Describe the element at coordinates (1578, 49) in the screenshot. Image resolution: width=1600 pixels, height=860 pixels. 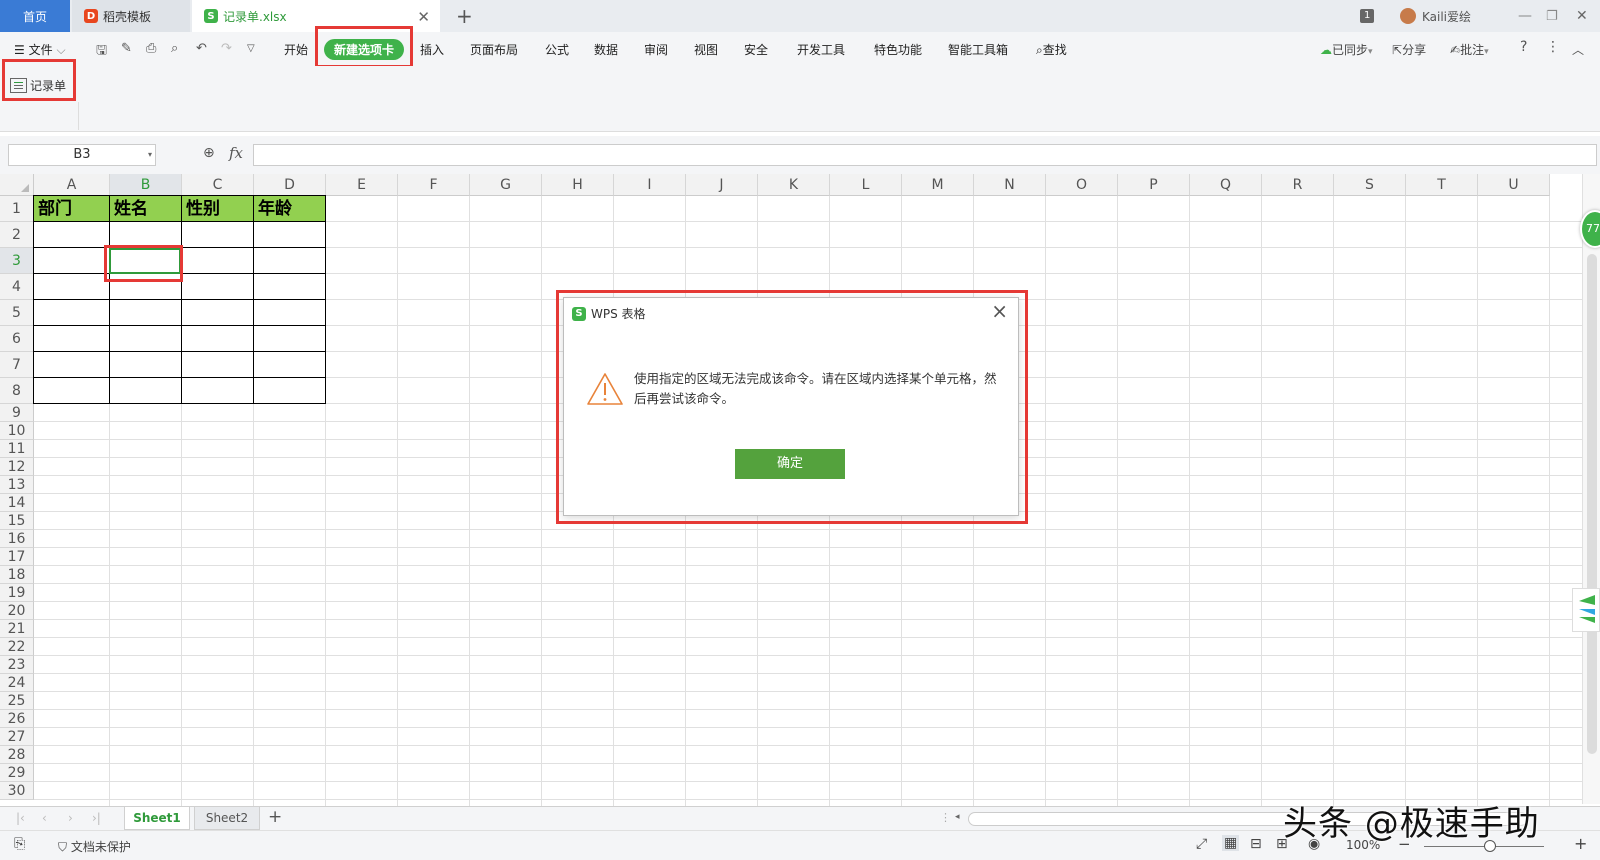
I see `collapse-ribbon-icon: ︿` at that location.